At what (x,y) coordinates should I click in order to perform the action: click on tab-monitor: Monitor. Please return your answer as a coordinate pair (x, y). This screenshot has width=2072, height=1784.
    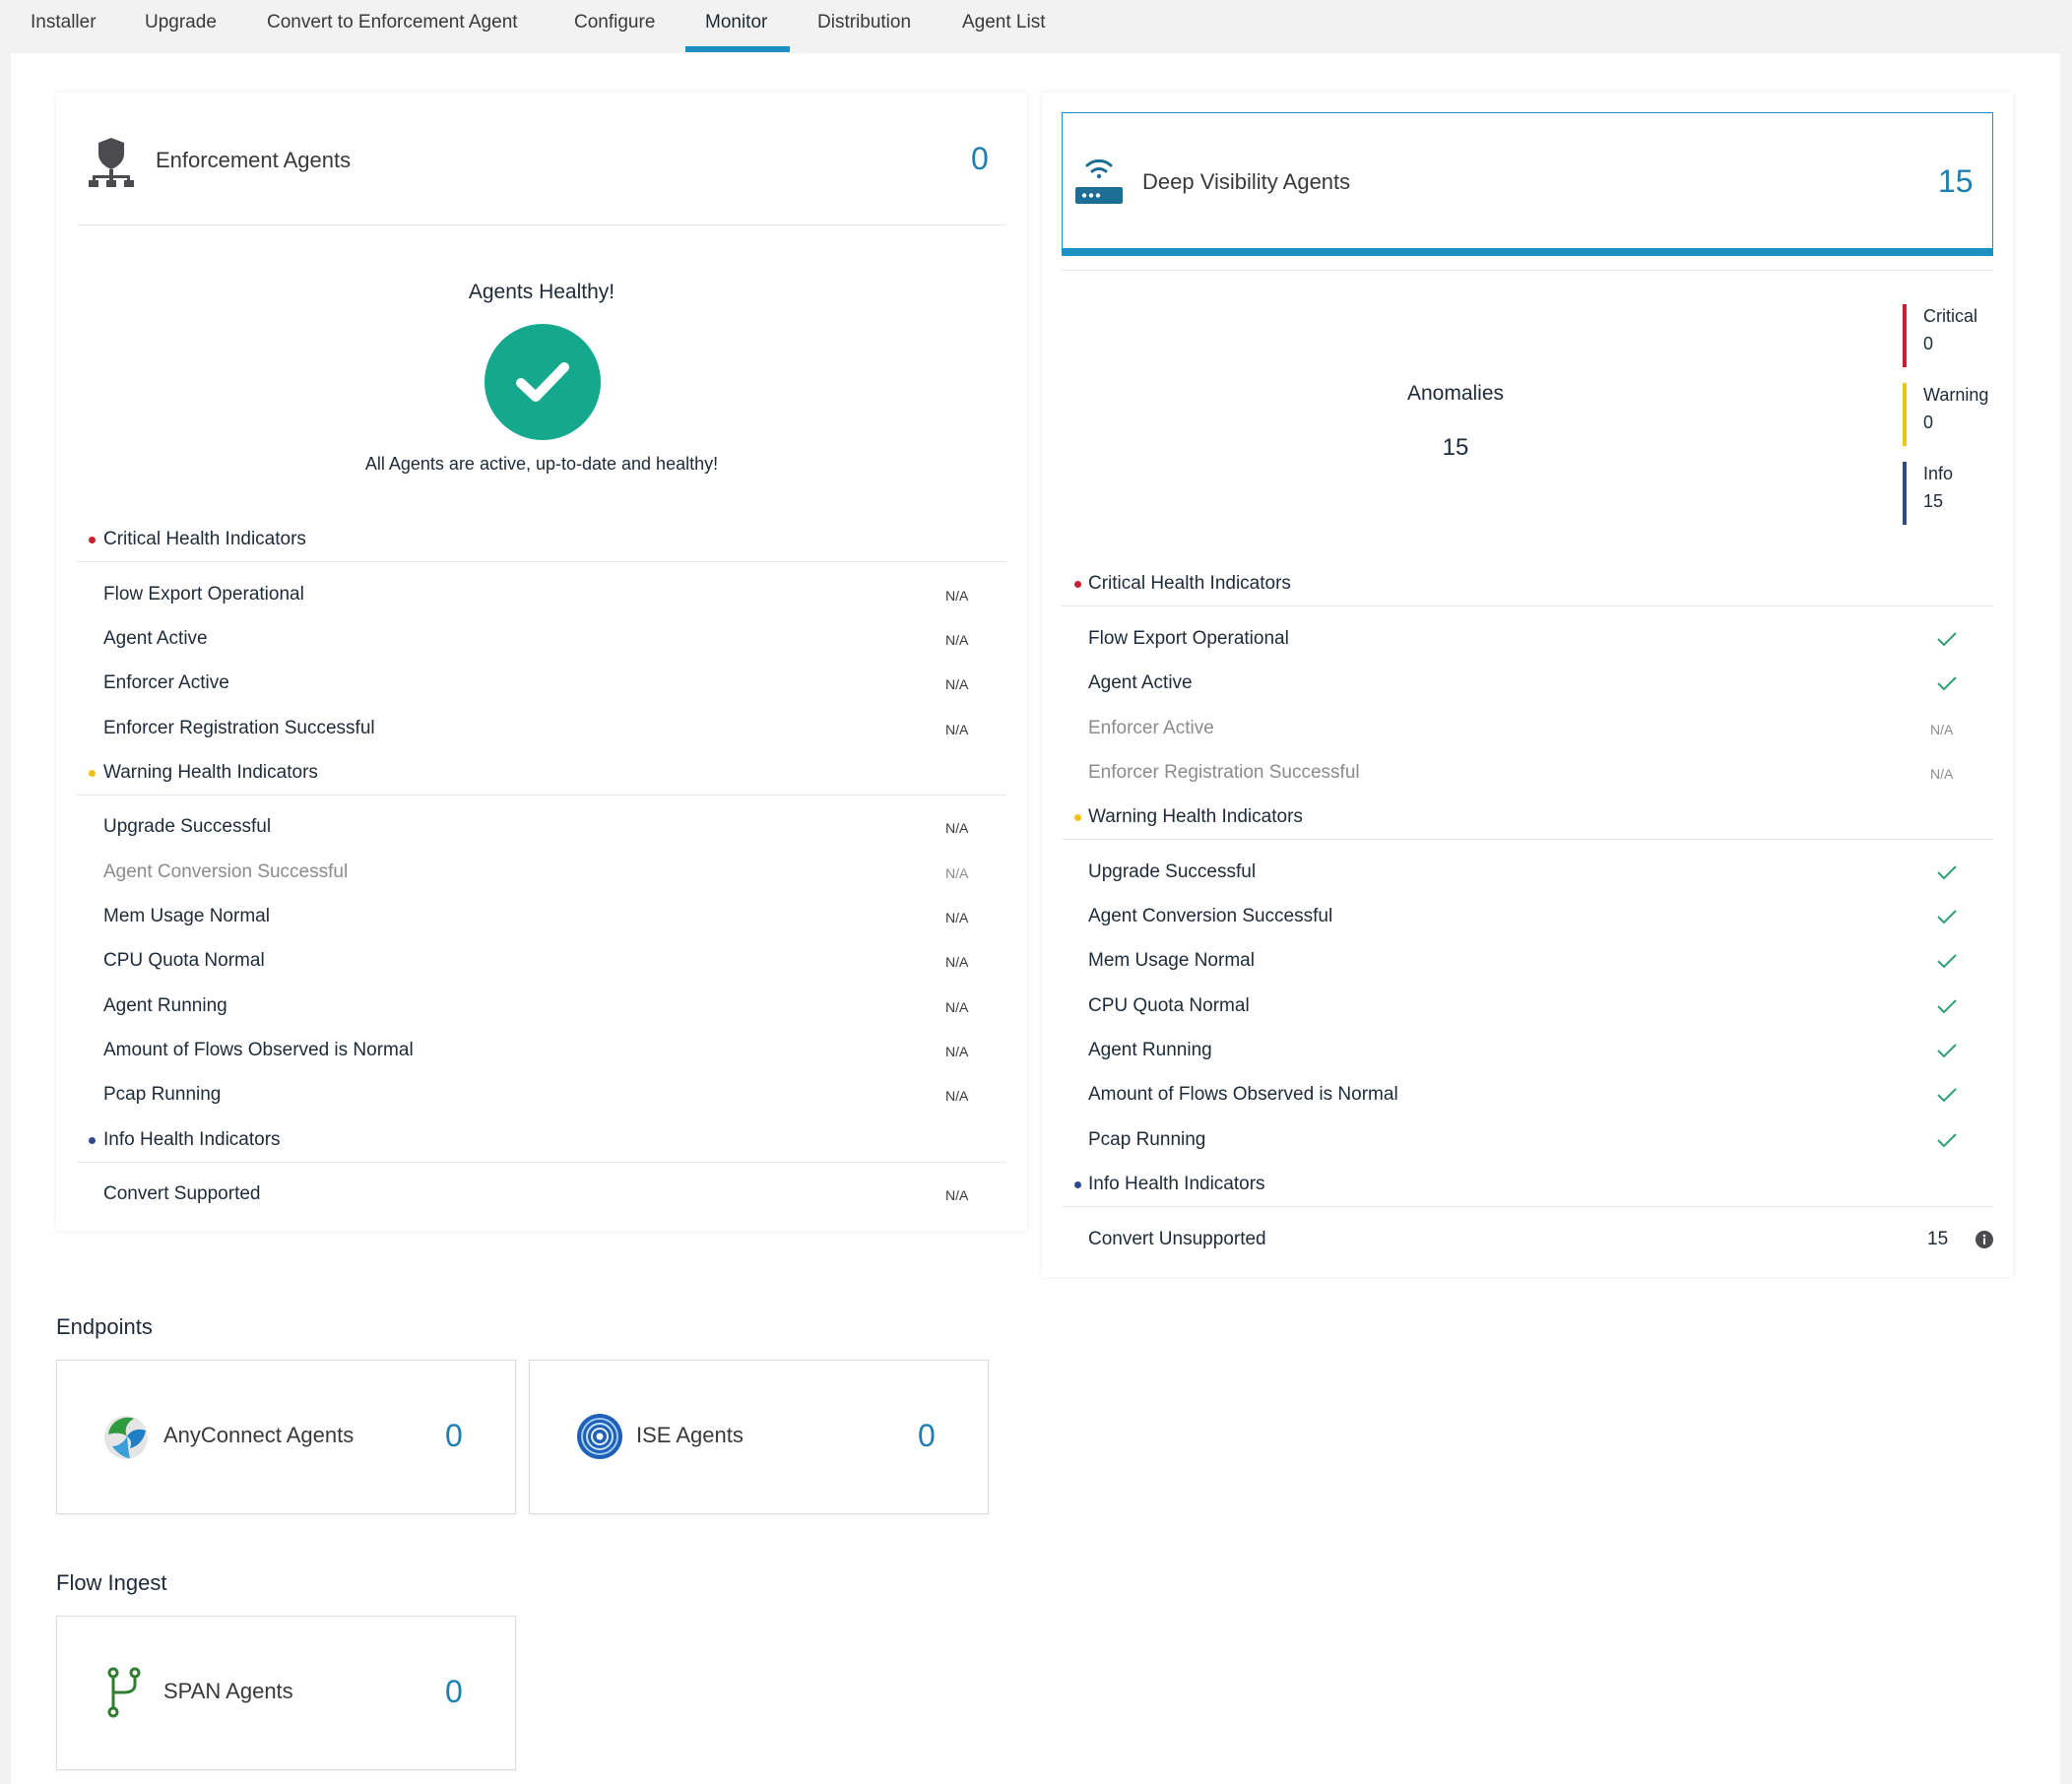
    Looking at the image, I should click on (736, 22).